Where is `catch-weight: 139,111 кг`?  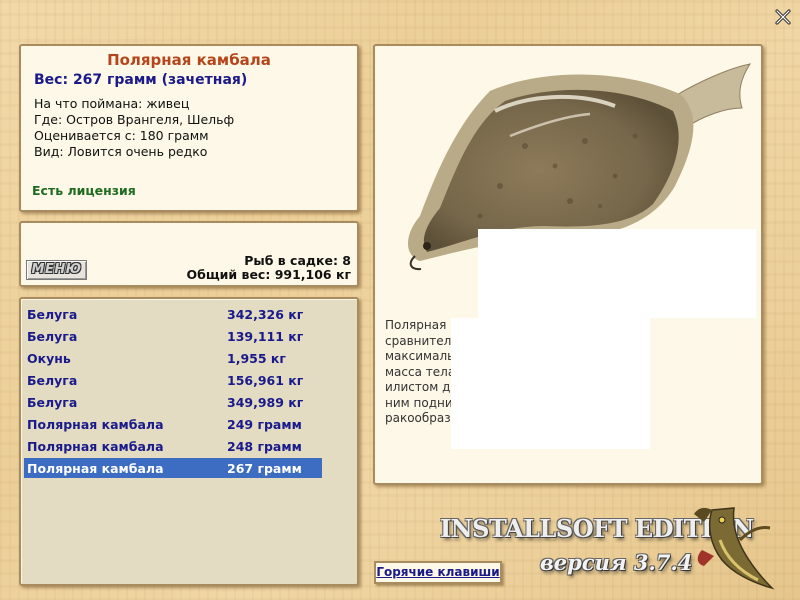 catch-weight: 139,111 кг is located at coordinates (265, 336).